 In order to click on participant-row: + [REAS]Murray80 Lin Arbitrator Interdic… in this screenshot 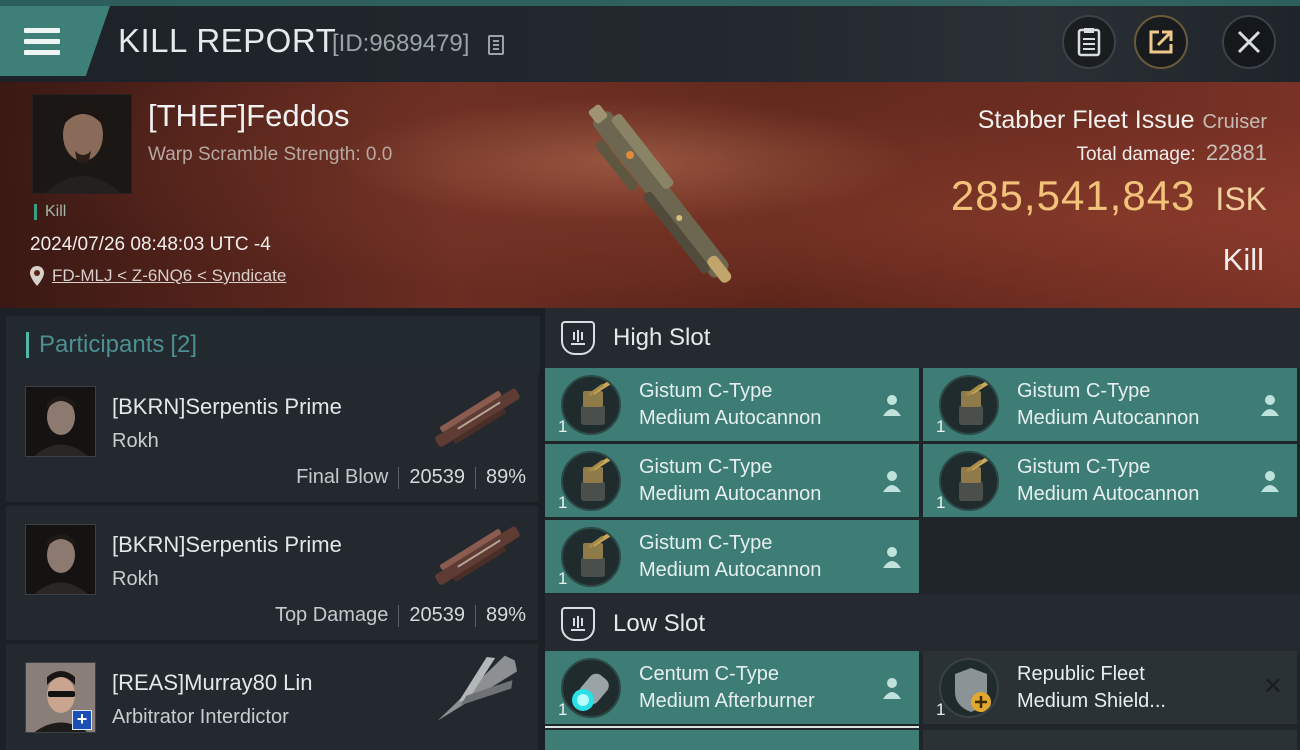, I will do `click(272, 697)`.